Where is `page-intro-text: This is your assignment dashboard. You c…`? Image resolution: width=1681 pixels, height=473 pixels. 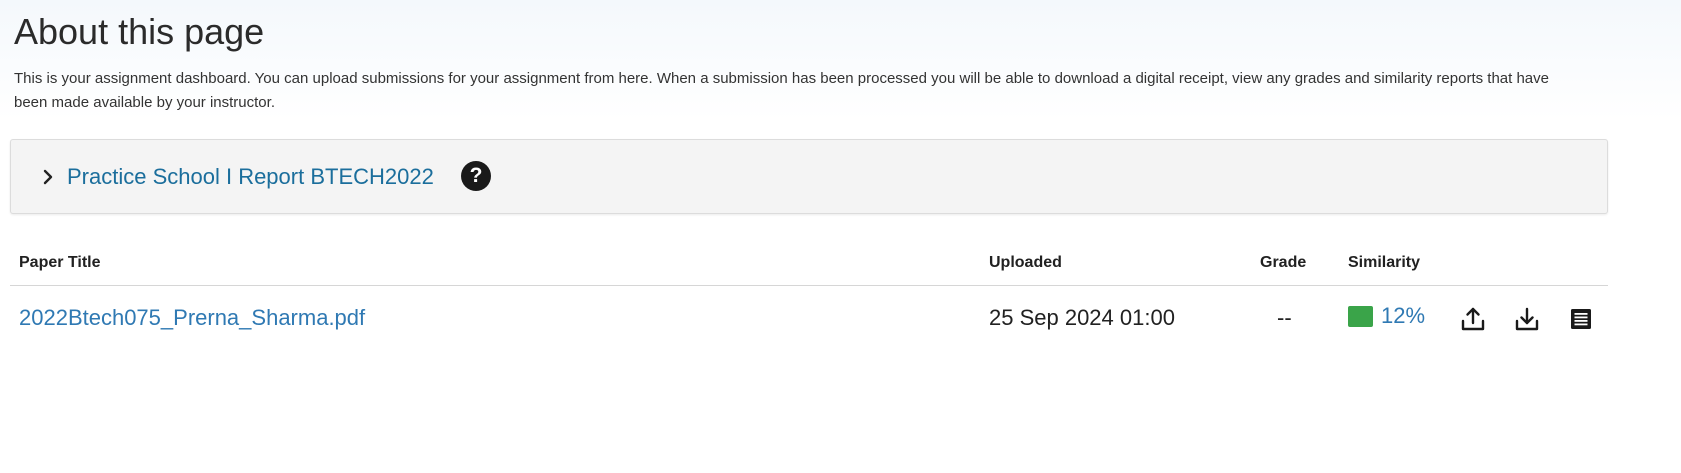 page-intro-text: This is your assignment dashboard. You c… is located at coordinates (781, 90).